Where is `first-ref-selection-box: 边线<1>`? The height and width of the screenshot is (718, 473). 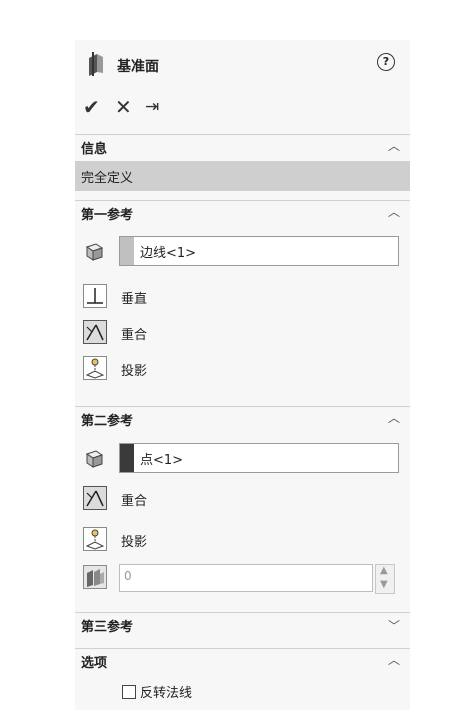
first-ref-selection-box: 边线<1> is located at coordinates (259, 251).